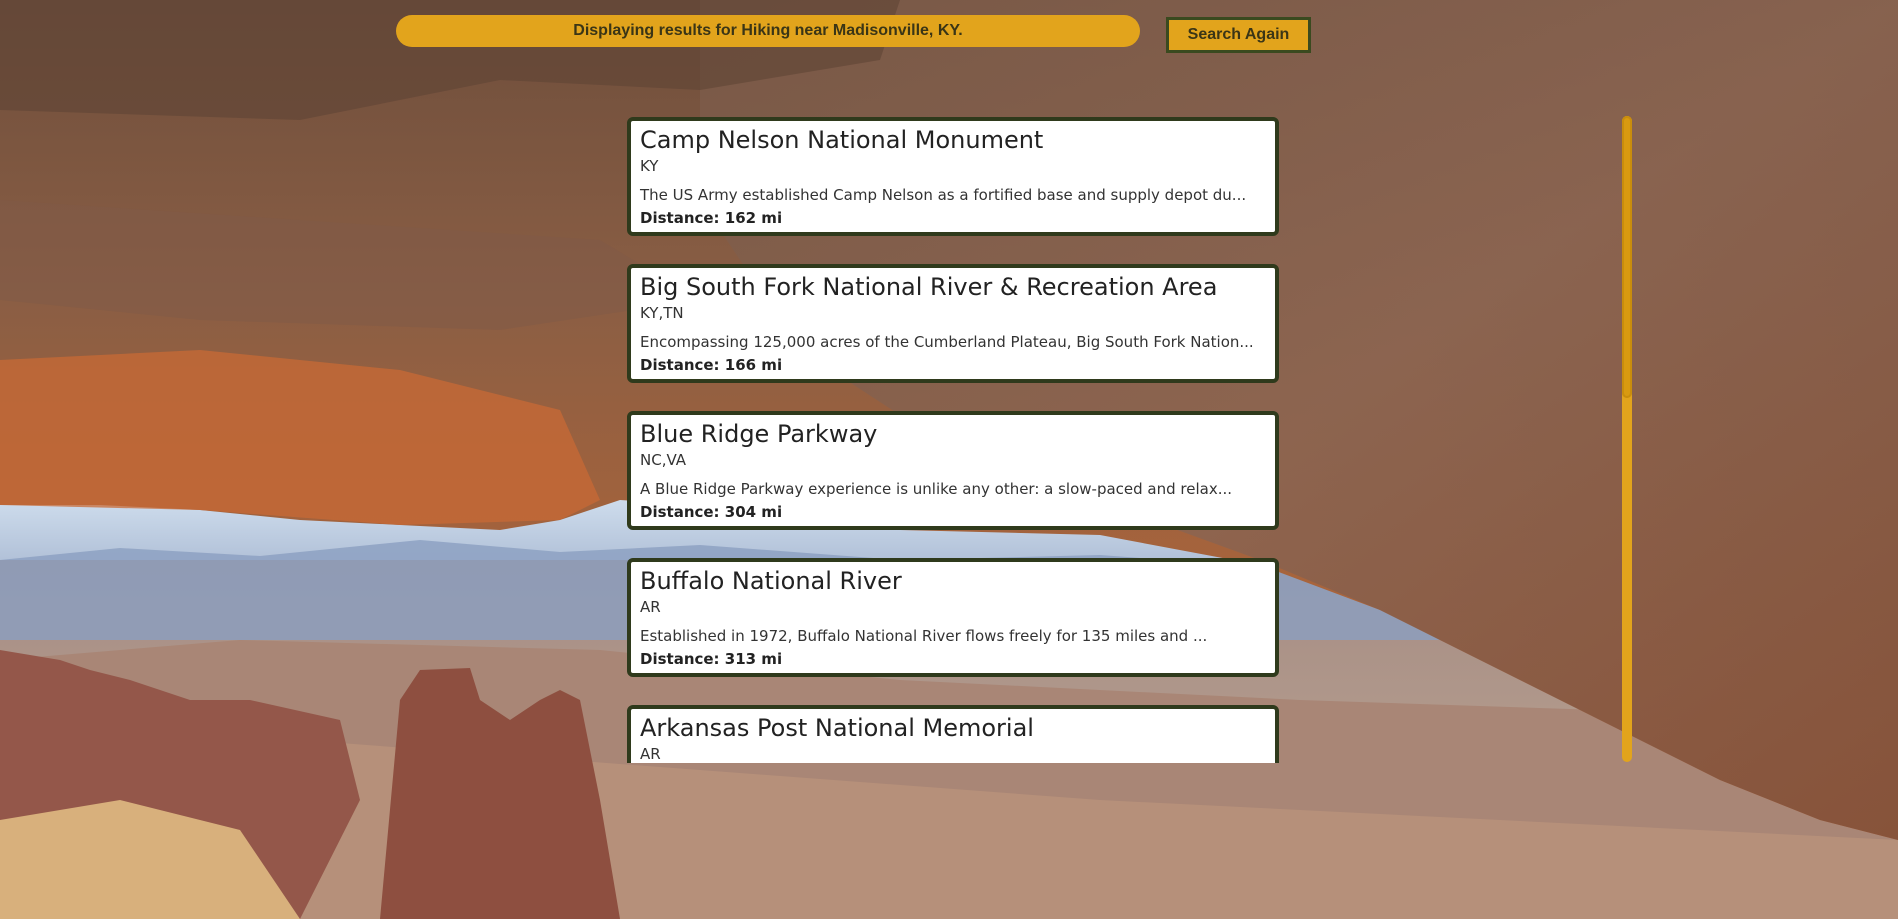 This screenshot has width=1898, height=919. I want to click on result-card: Arkansas Post National Memorial AR, so click(953, 734).